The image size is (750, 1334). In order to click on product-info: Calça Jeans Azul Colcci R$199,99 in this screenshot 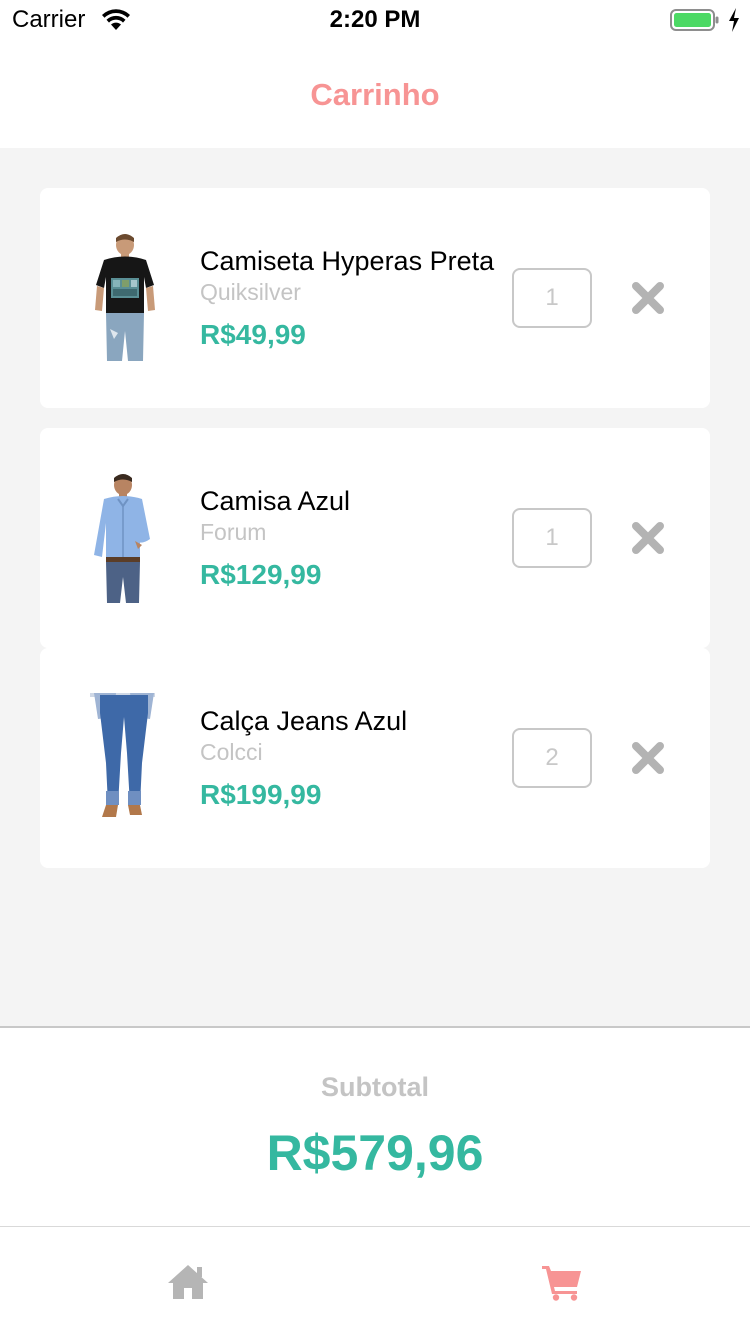, I will do `click(350, 758)`.